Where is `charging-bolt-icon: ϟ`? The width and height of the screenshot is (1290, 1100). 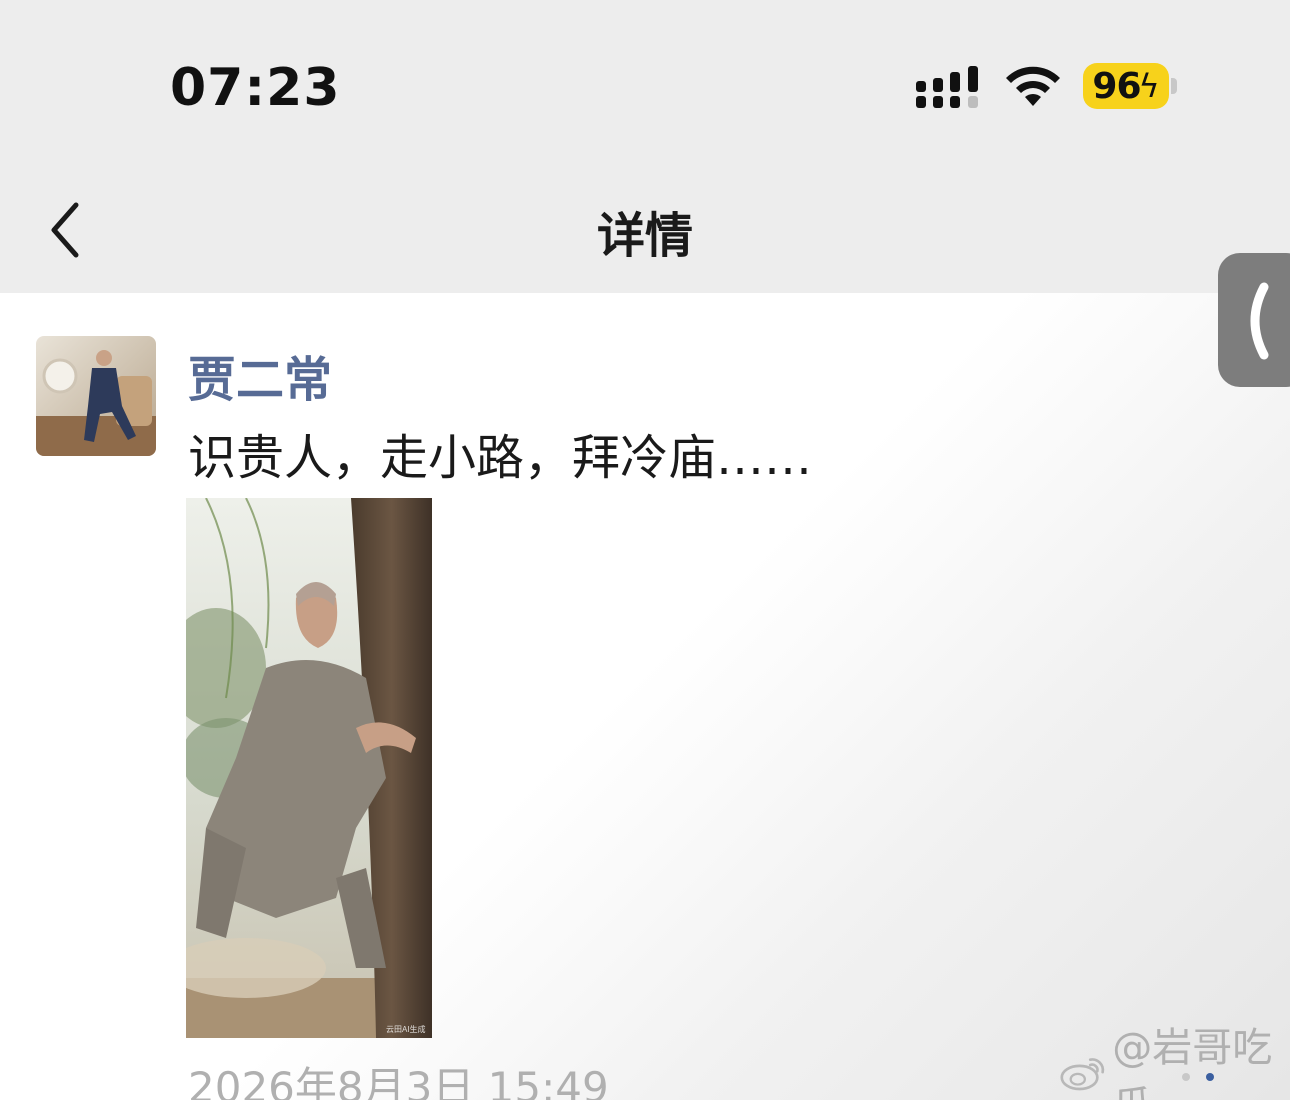 charging-bolt-icon: ϟ is located at coordinates (1149, 86).